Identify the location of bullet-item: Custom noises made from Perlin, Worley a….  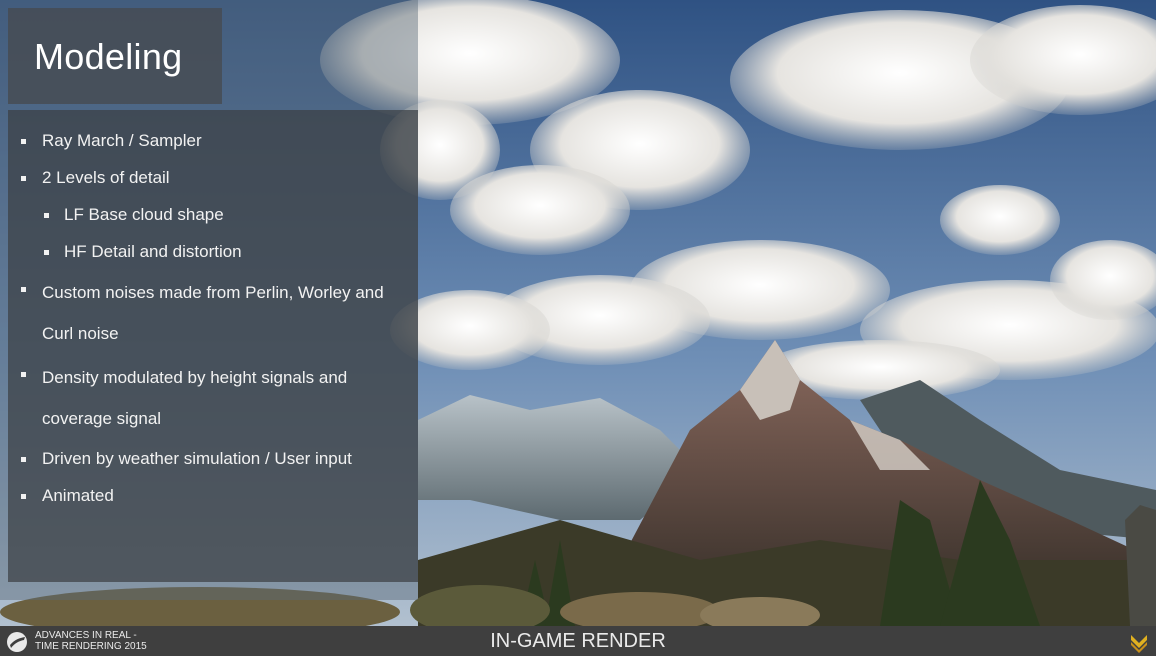
(213, 313).